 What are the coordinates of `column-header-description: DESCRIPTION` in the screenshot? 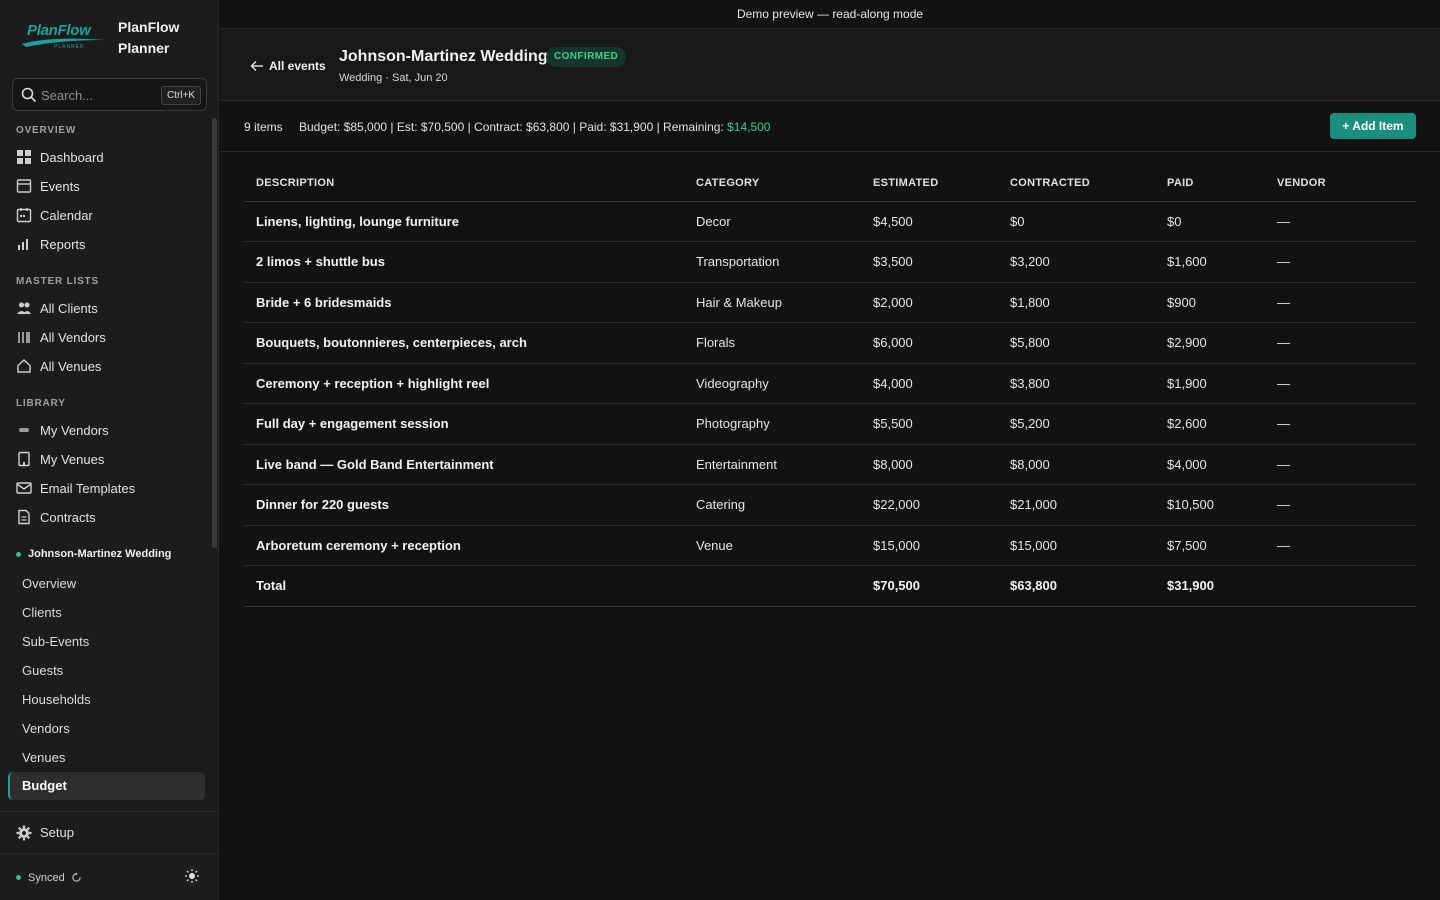 It's located at (464, 184).